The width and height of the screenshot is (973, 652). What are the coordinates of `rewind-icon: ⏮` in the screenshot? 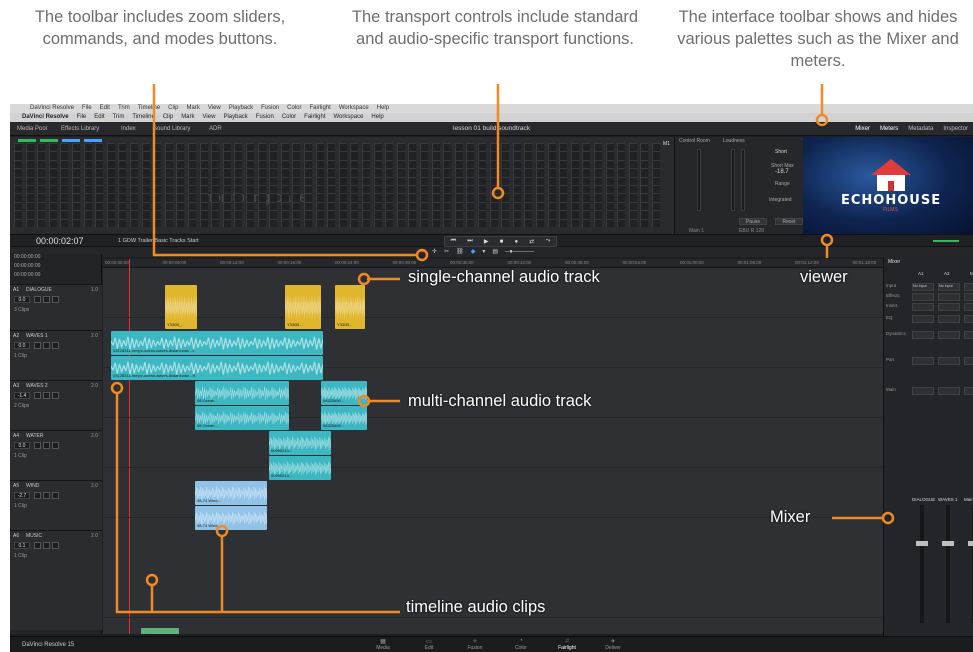 It's located at (453, 241).